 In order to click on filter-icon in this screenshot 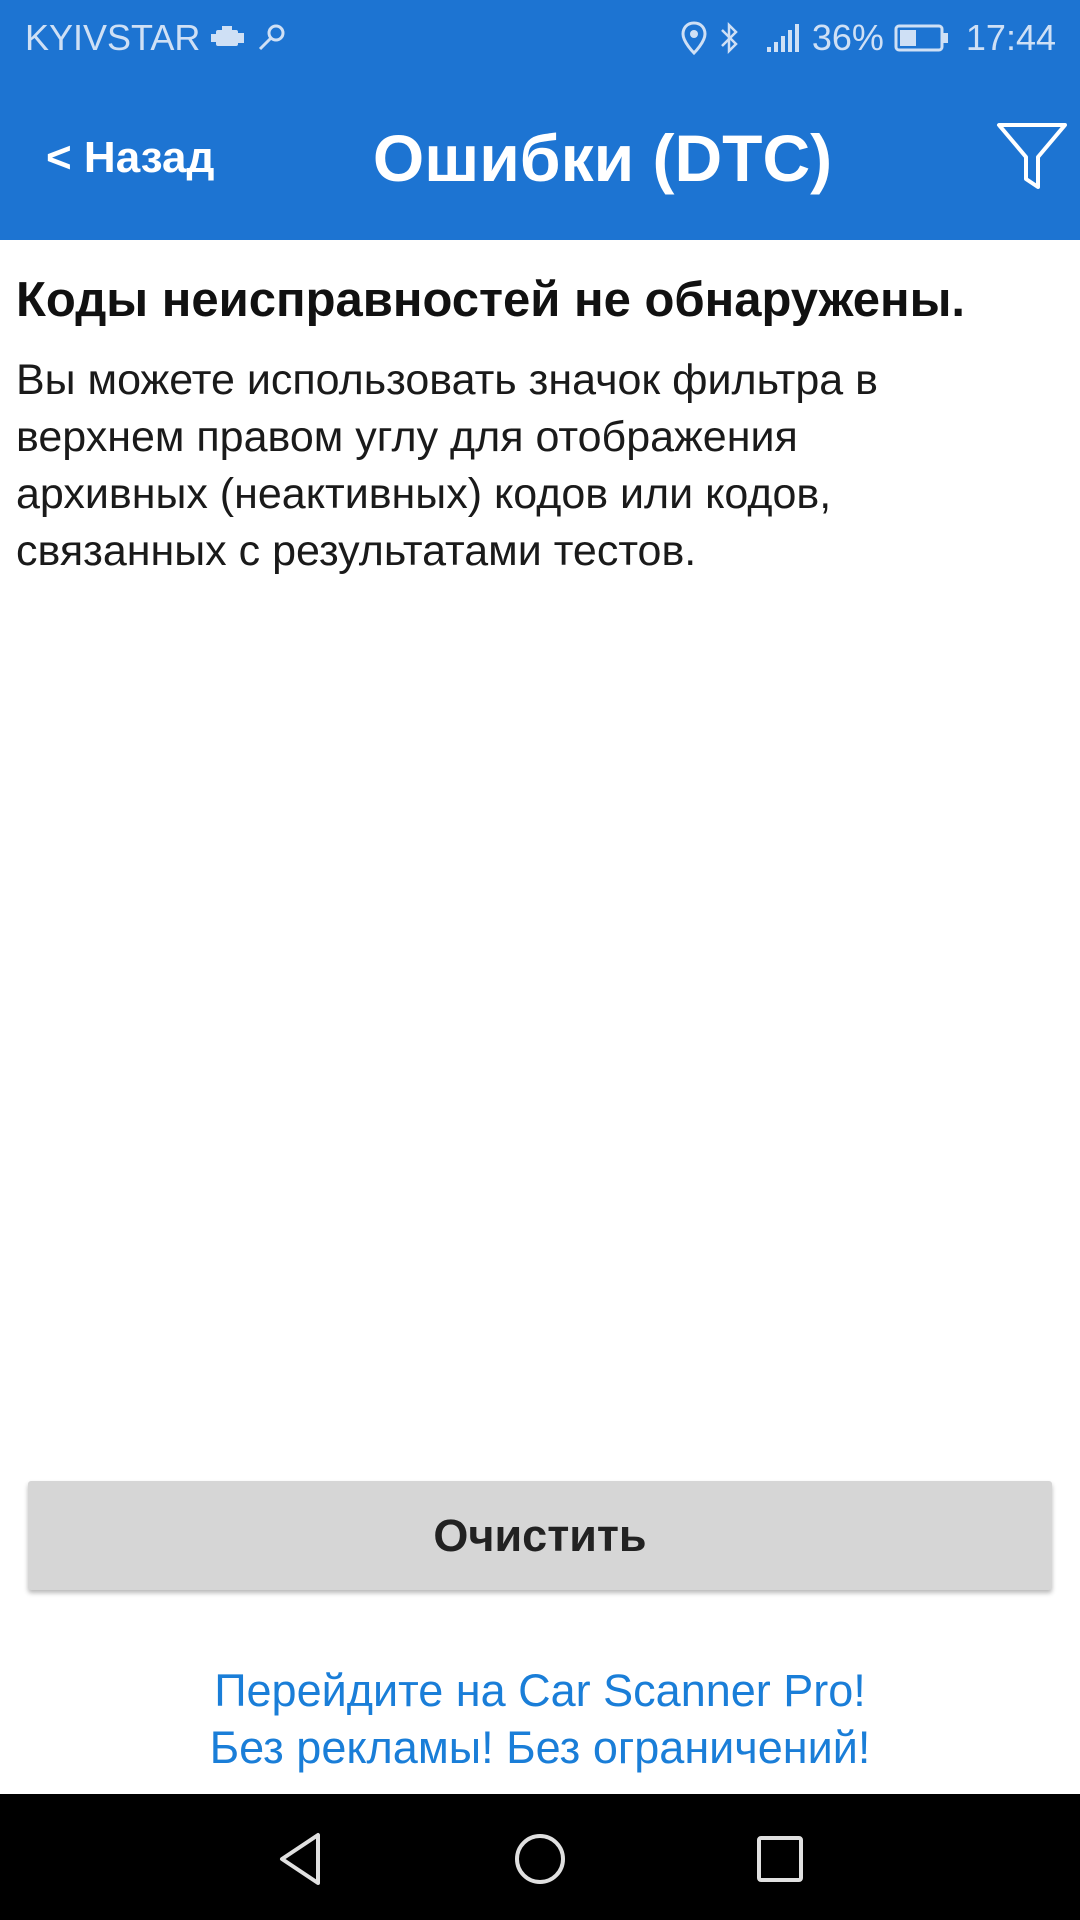, I will do `click(1032, 156)`.